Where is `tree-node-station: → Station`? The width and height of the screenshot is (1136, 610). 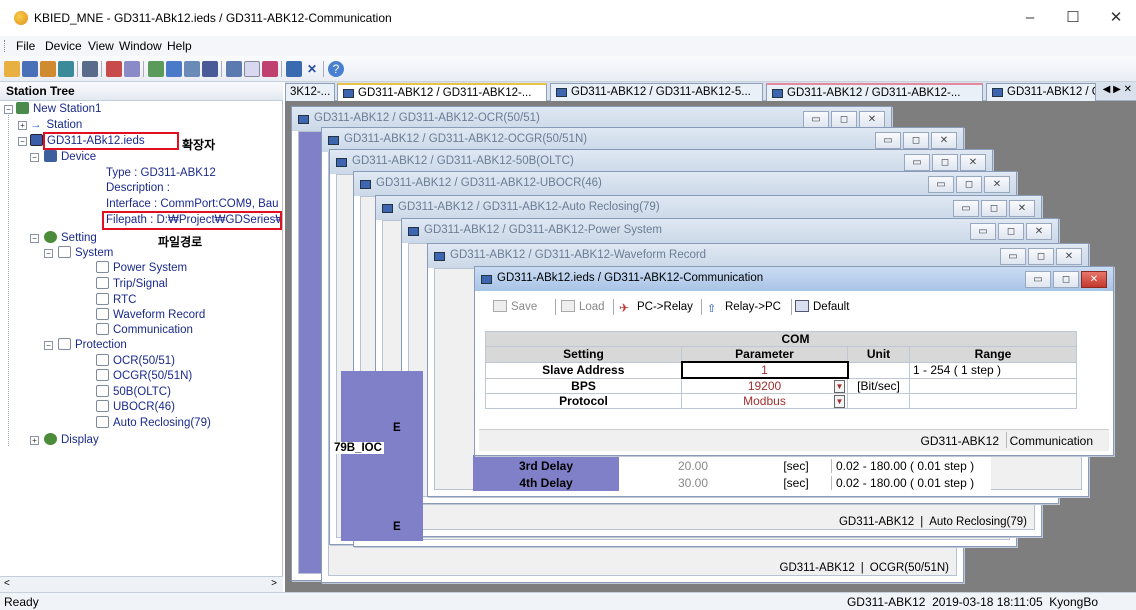 tree-node-station: → Station is located at coordinates (56, 125).